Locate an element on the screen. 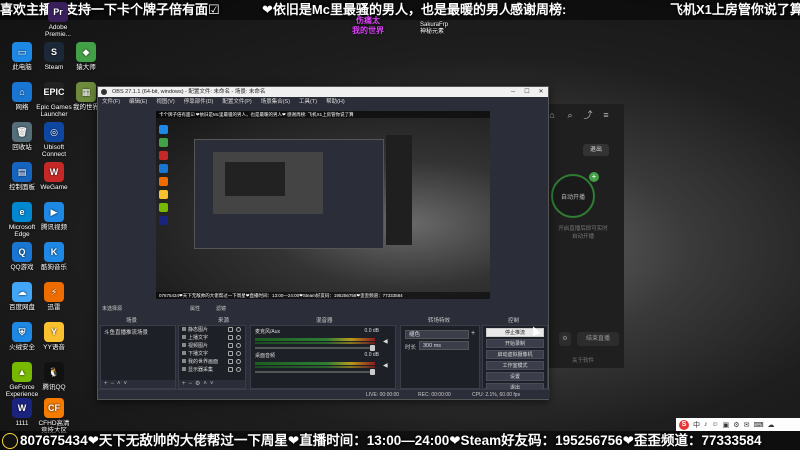 The image size is (800, 450). search-icon: ⌕ is located at coordinates (570, 115).